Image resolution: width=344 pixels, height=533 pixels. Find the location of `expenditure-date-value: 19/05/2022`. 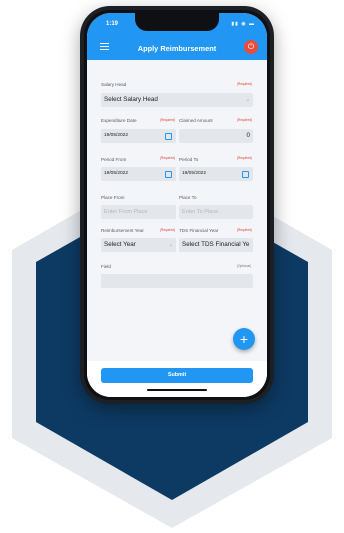

expenditure-date-value: 19/05/2022 is located at coordinates (116, 135).